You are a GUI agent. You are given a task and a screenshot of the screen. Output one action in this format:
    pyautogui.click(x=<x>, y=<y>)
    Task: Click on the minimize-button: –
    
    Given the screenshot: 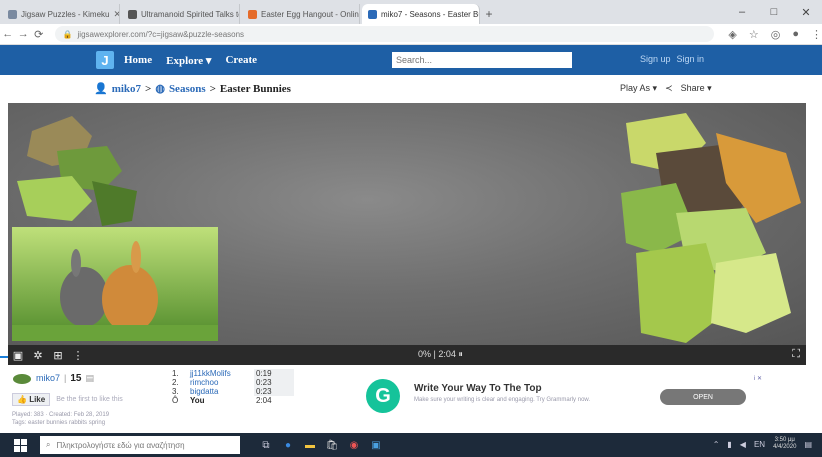 What is the action you would take?
    pyautogui.click(x=742, y=12)
    